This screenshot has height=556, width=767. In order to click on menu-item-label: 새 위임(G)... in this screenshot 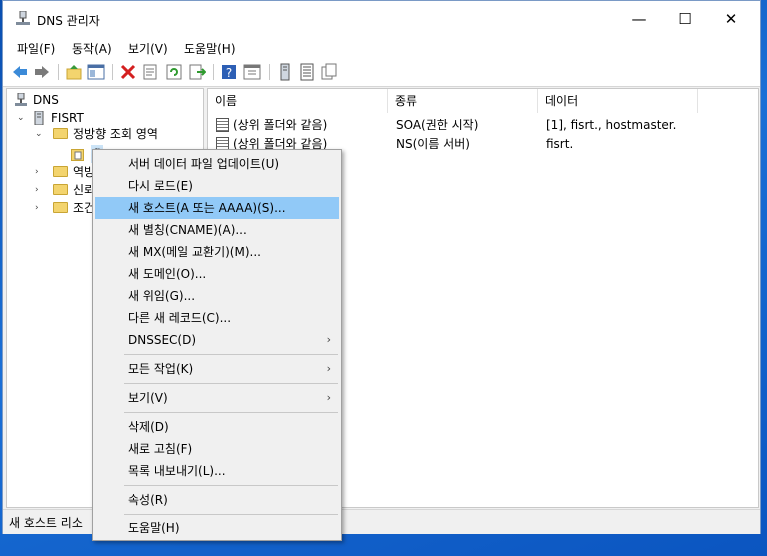, I will do `click(162, 296)`.